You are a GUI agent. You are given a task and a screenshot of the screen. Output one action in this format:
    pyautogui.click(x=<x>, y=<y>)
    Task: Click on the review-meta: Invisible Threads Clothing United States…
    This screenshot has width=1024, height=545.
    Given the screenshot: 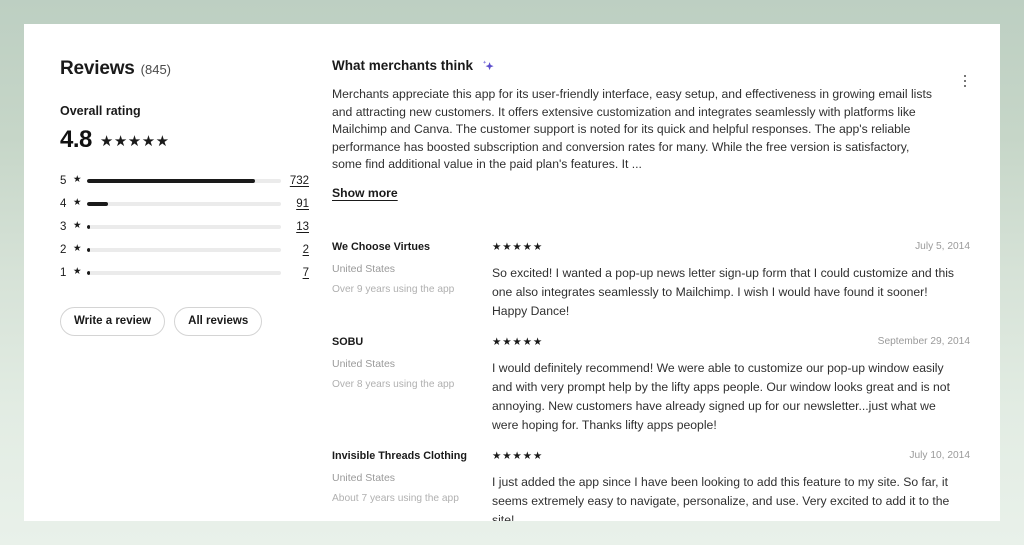 What is the action you would take?
    pyautogui.click(x=412, y=485)
    